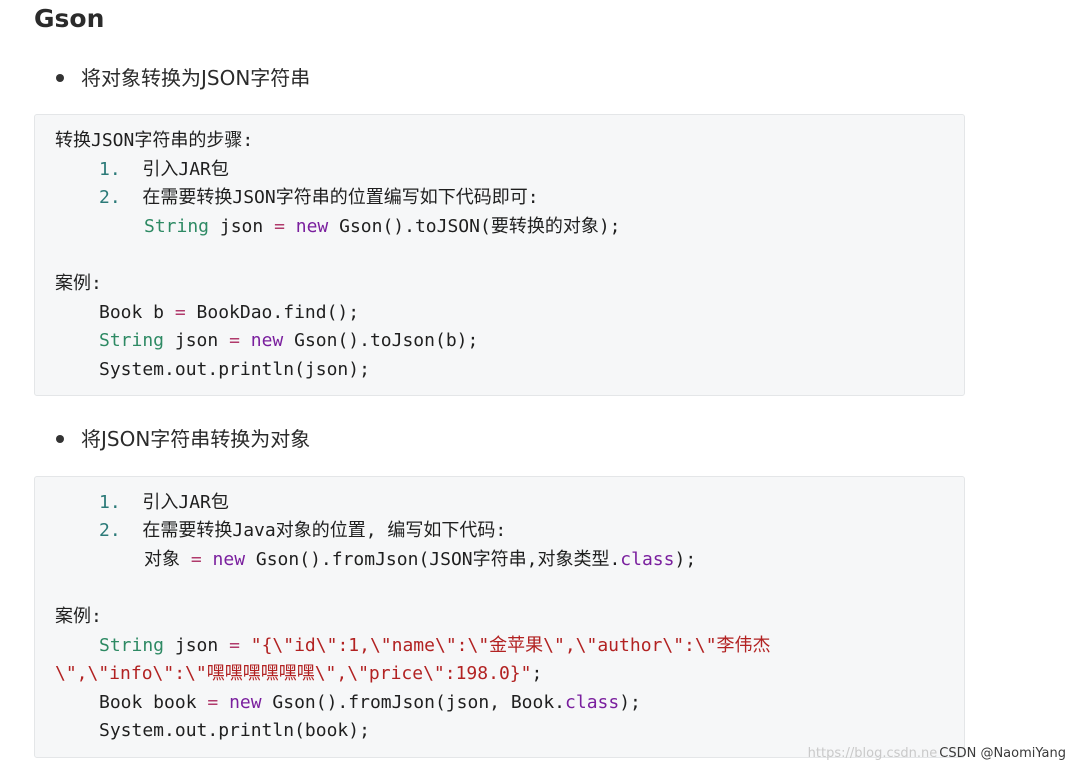 The width and height of the screenshot is (1080, 771). I want to click on code-step-2: 2. 在需要转换Java对象的位置, 编写如下代码:, so click(302, 531).